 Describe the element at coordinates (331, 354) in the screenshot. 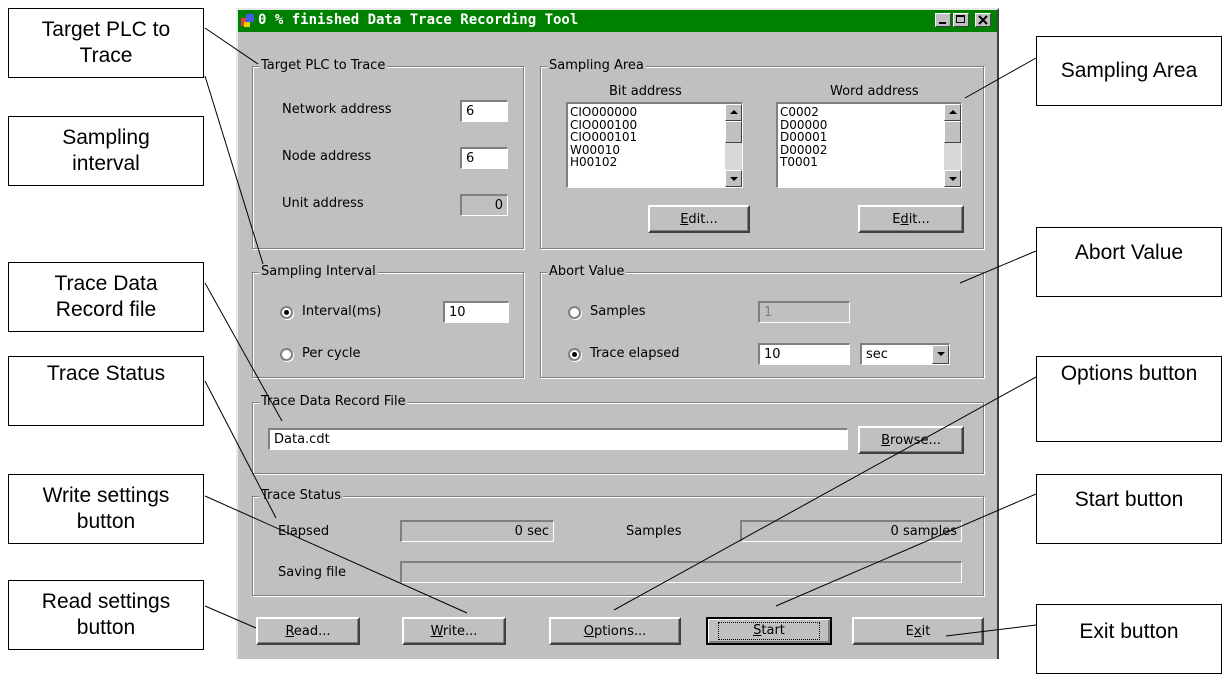

I see `per-cycle-label: Per cycle` at that location.